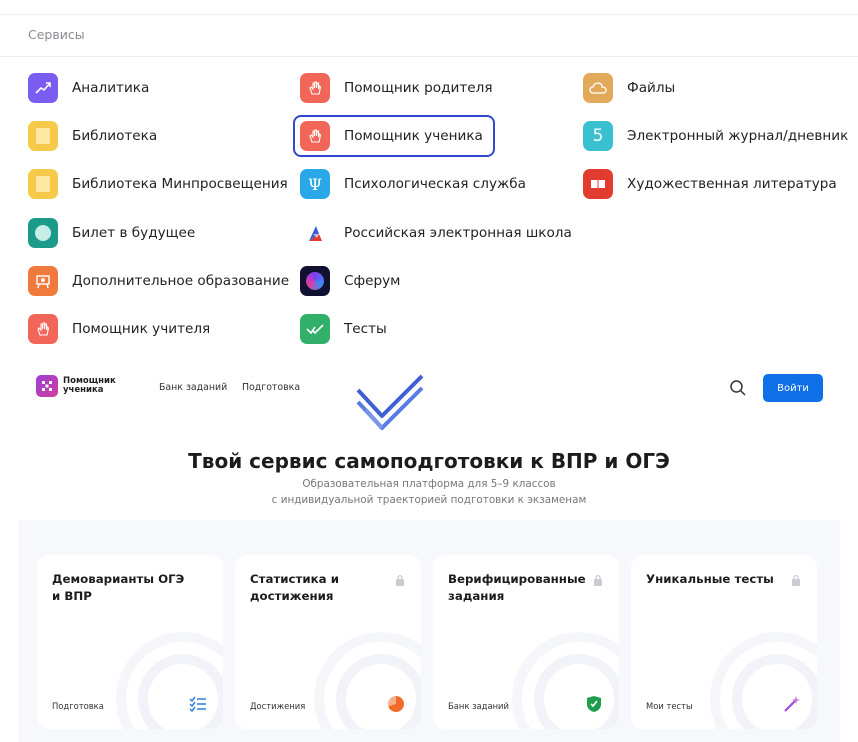 The image size is (858, 742). What do you see at coordinates (429, 461) in the screenshot?
I see `hero-title: Твой сервис самоподготовки к ВПР и ОГЭ` at bounding box center [429, 461].